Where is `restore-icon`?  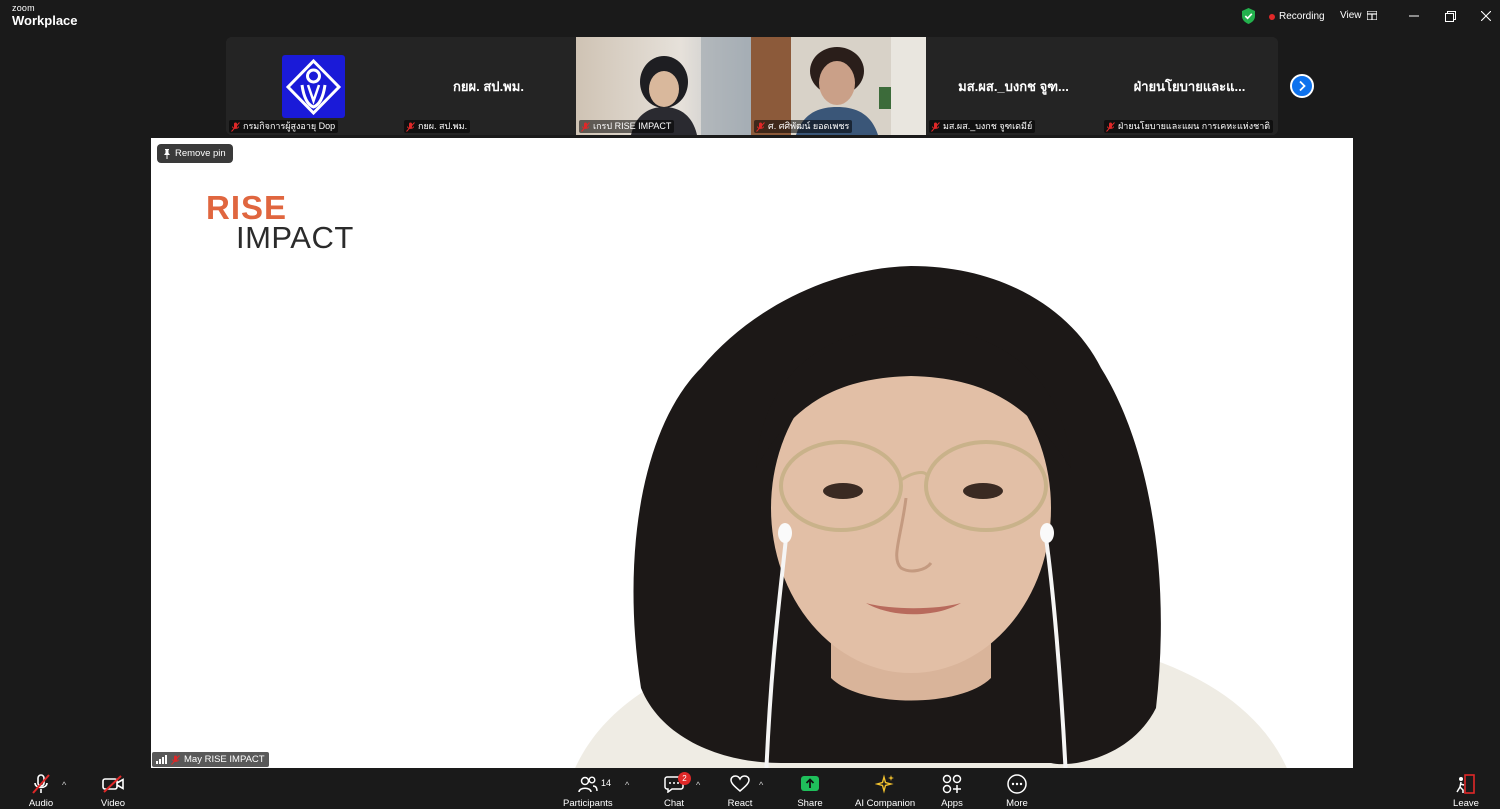
restore-icon is located at coordinates (1450, 16).